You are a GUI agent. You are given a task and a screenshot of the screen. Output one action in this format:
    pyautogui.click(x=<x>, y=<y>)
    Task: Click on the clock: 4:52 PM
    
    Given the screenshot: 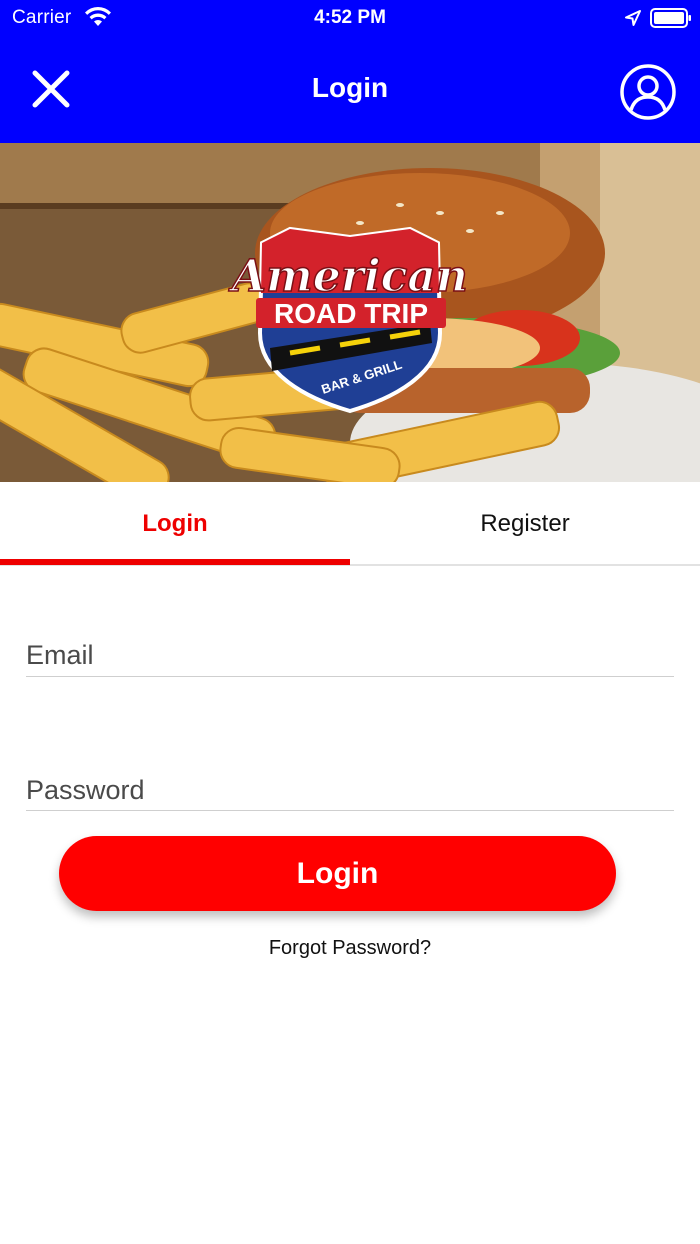 What is the action you would take?
    pyautogui.click(x=350, y=17)
    